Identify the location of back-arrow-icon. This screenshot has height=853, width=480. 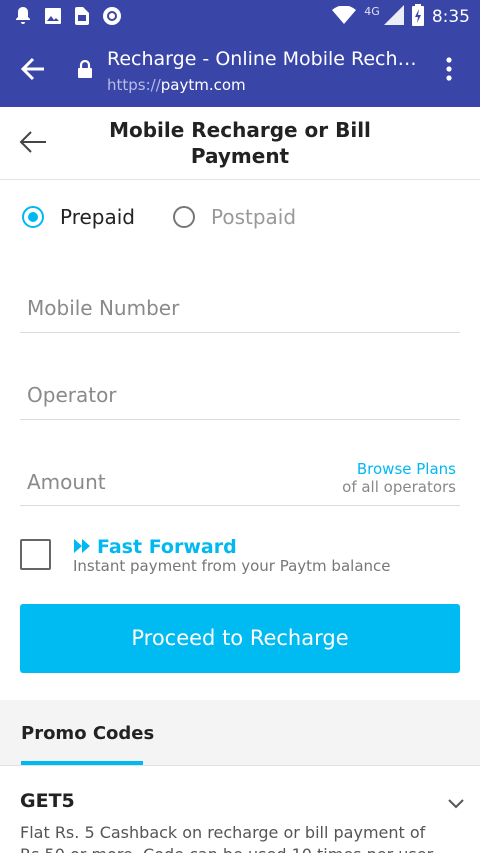
(33, 142).